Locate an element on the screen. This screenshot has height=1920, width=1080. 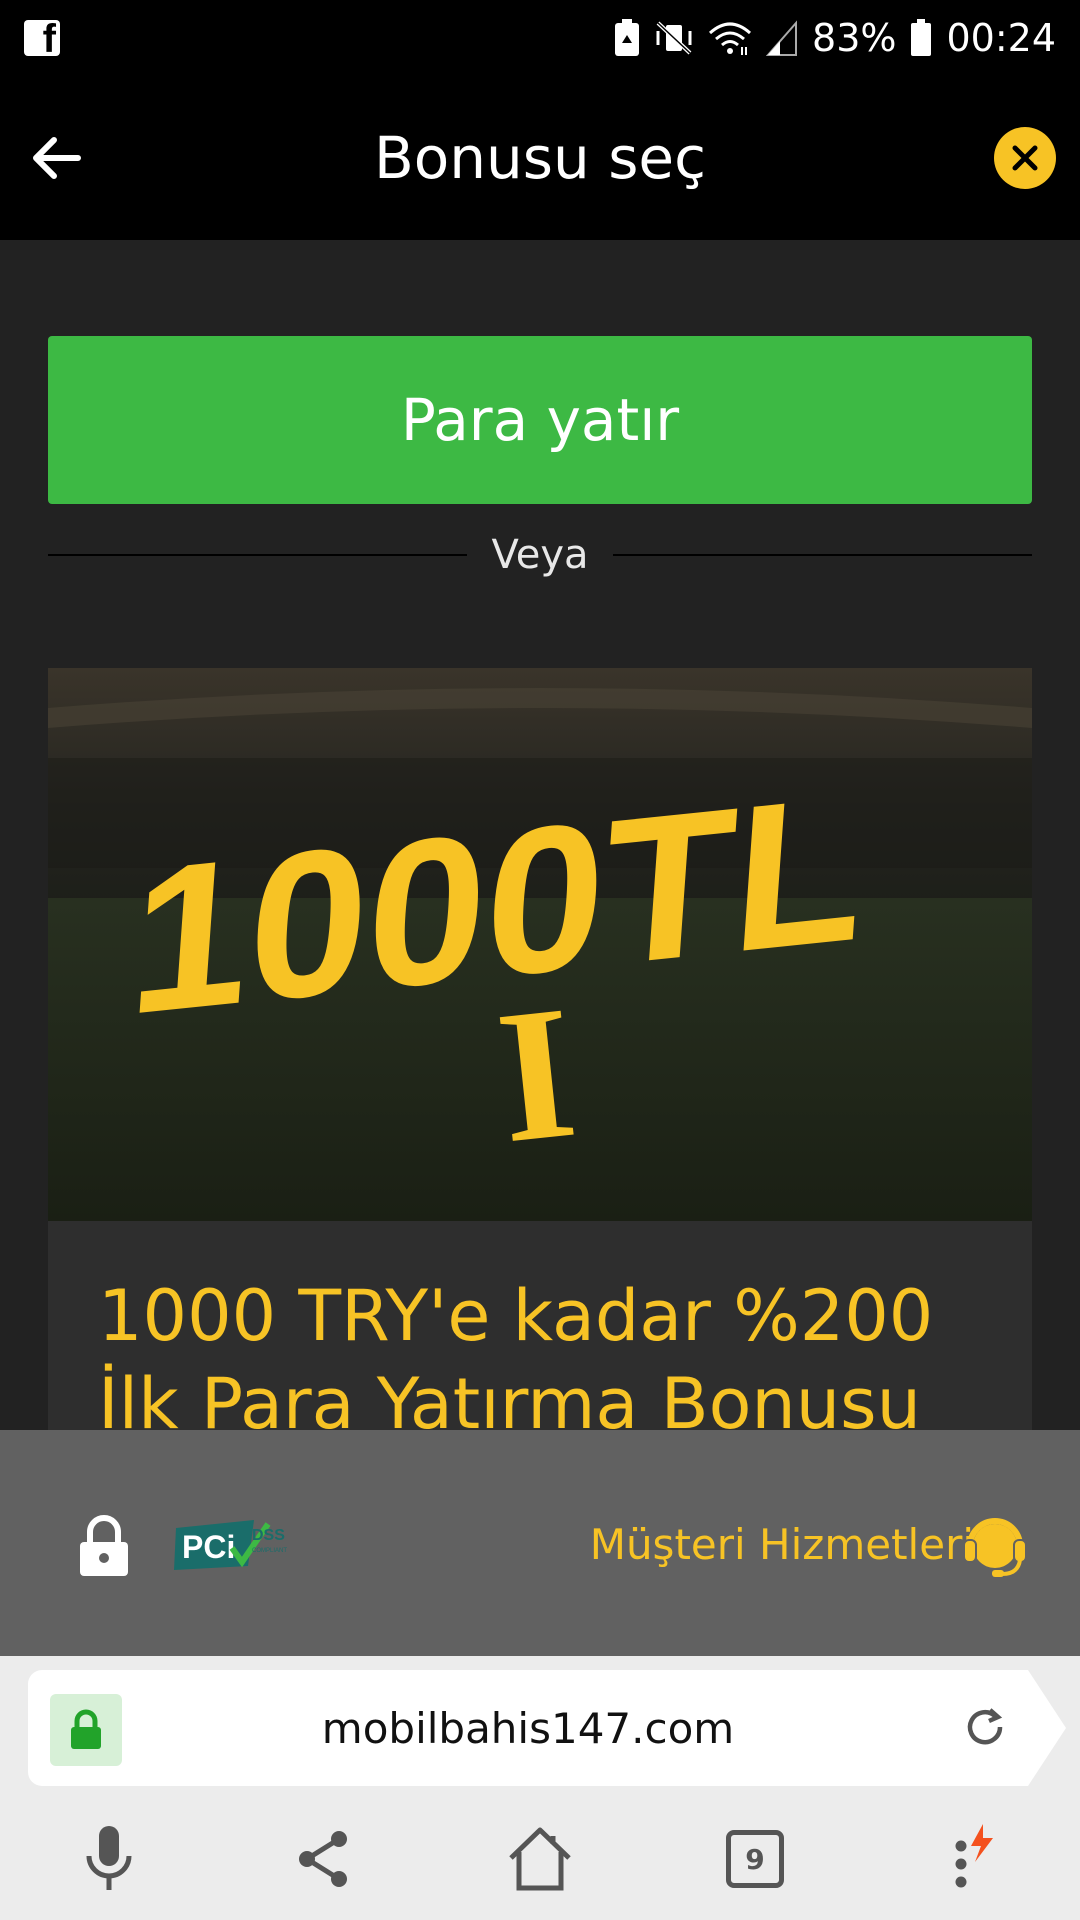
home-button is located at coordinates (540, 1859).